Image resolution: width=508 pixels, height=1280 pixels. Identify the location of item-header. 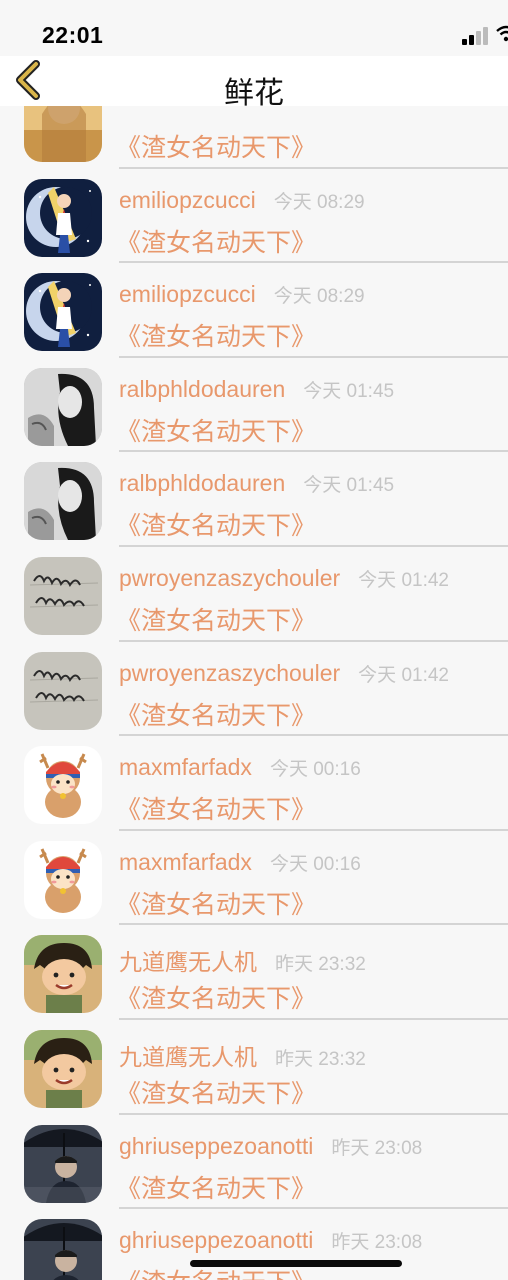
(313, 114).